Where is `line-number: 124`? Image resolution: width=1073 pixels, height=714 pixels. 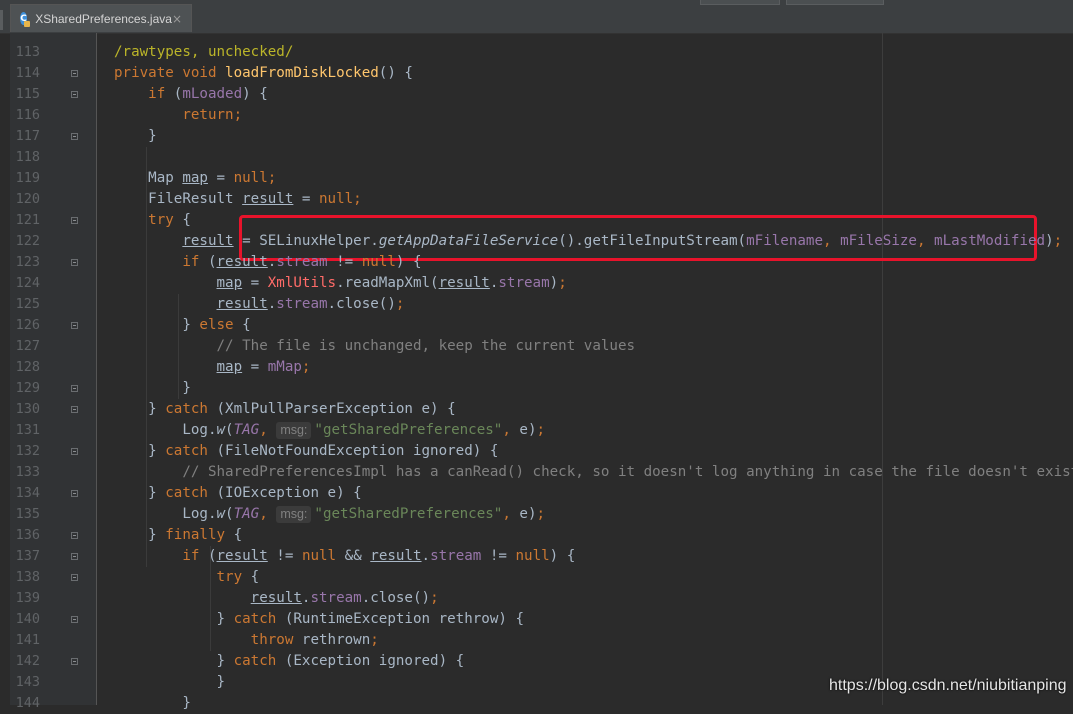
line-number: 124 is located at coordinates (27, 283).